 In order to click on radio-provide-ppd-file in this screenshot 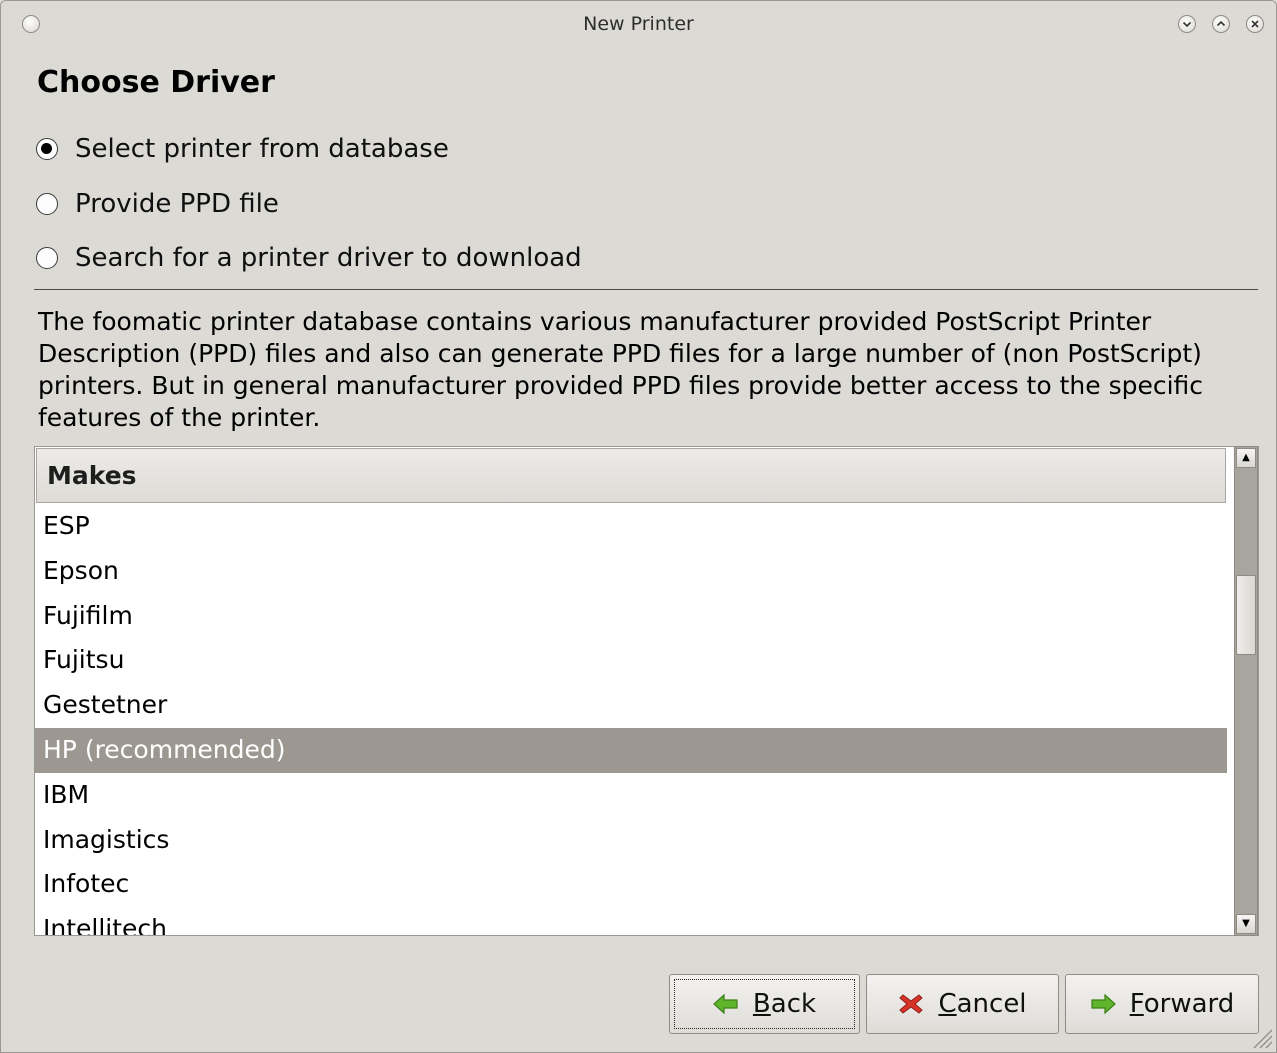, I will do `click(47, 204)`.